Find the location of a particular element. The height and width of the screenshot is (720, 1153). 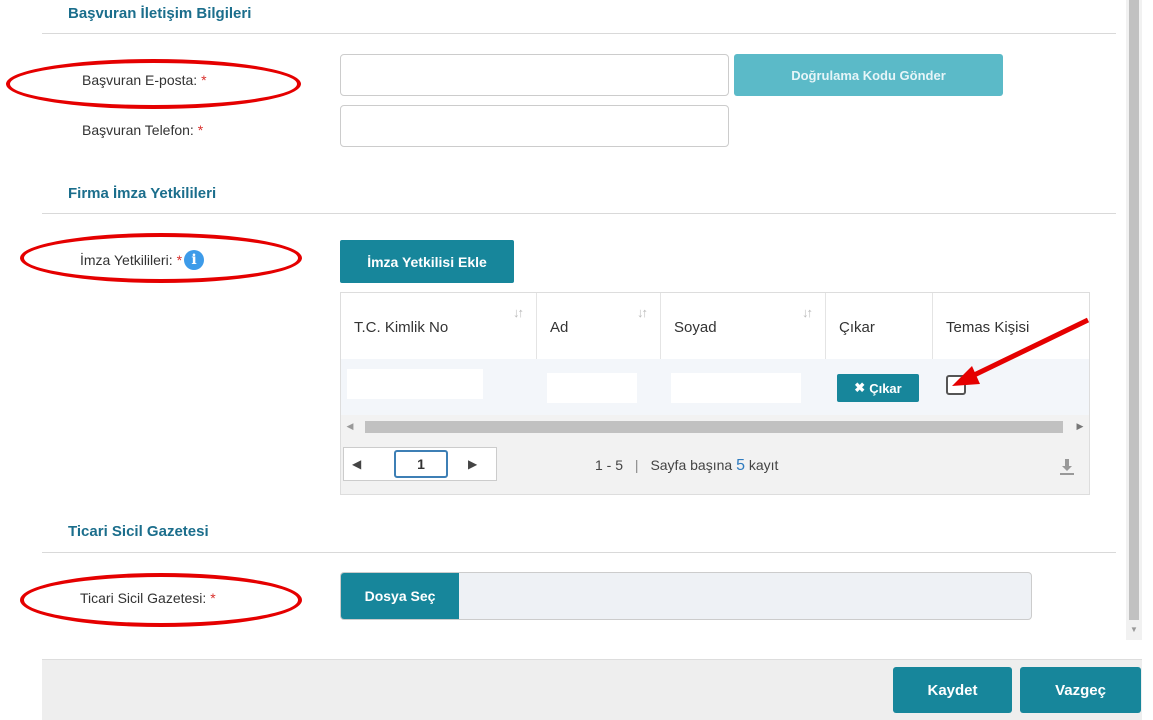

phone-label: Başvuran Telefon: * is located at coordinates (143, 130).